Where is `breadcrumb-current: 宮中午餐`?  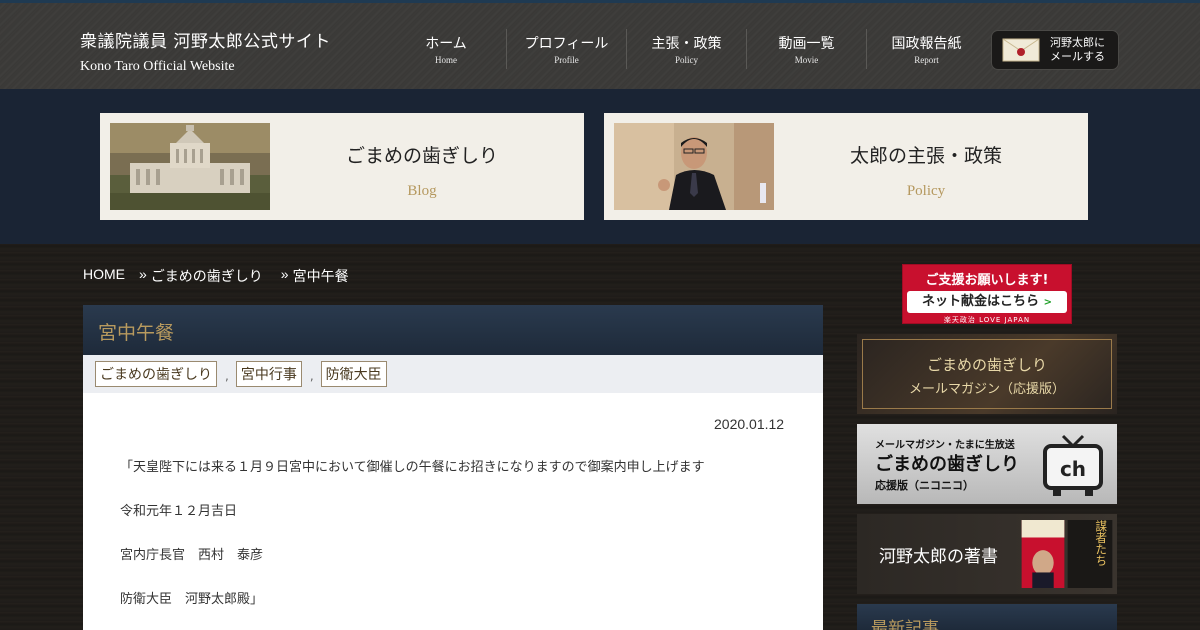 breadcrumb-current: 宮中午餐 is located at coordinates (320, 276).